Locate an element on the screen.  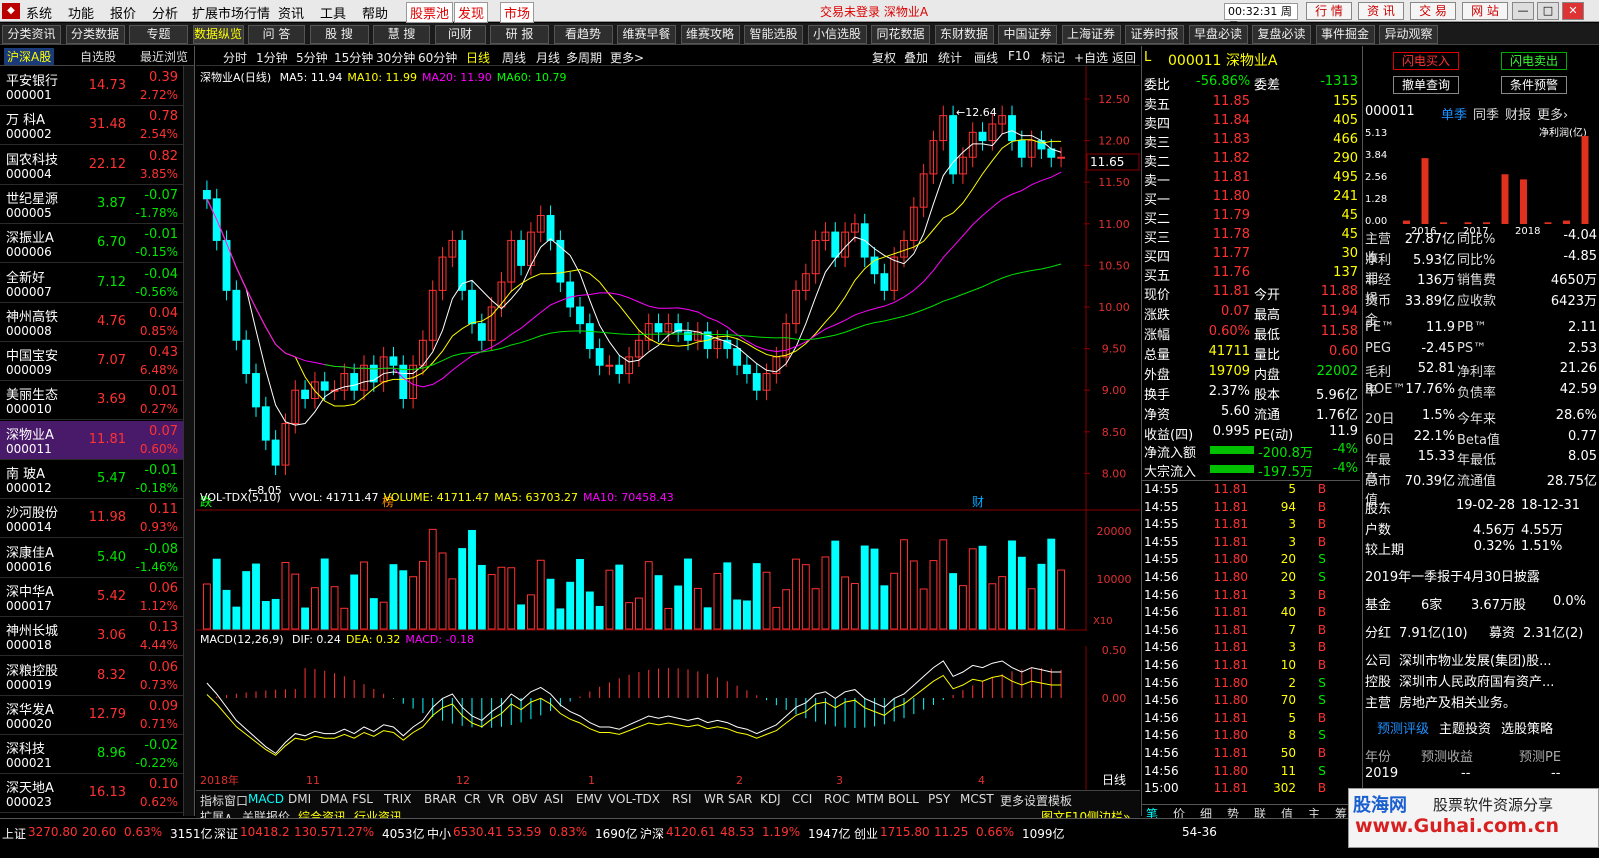
indicator-tab: TRIX is located at coordinates (397, 799).